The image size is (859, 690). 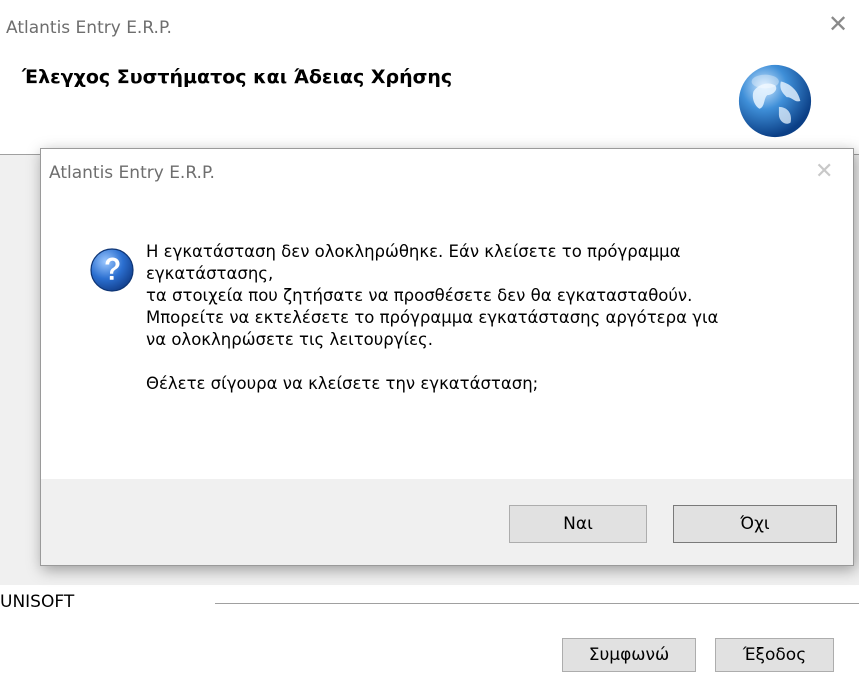 What do you see at coordinates (755, 524) in the screenshot?
I see `no-button: Όχι` at bounding box center [755, 524].